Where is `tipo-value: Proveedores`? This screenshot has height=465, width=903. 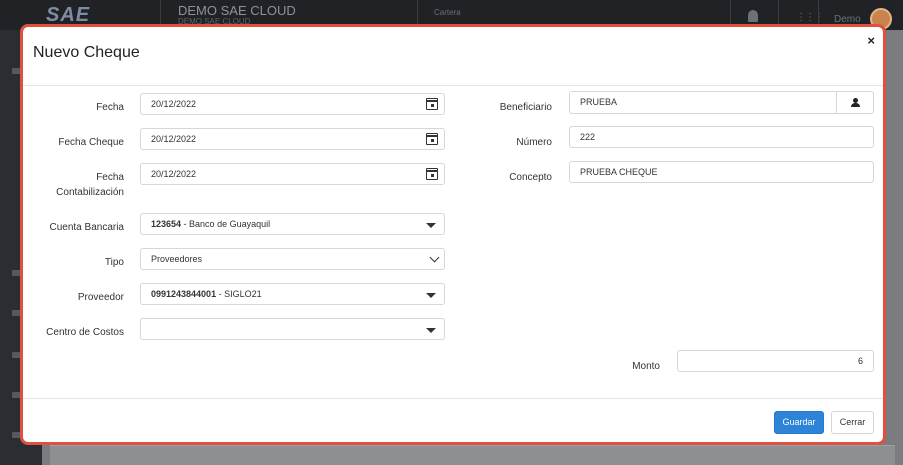
tipo-value: Proveedores is located at coordinates (177, 259).